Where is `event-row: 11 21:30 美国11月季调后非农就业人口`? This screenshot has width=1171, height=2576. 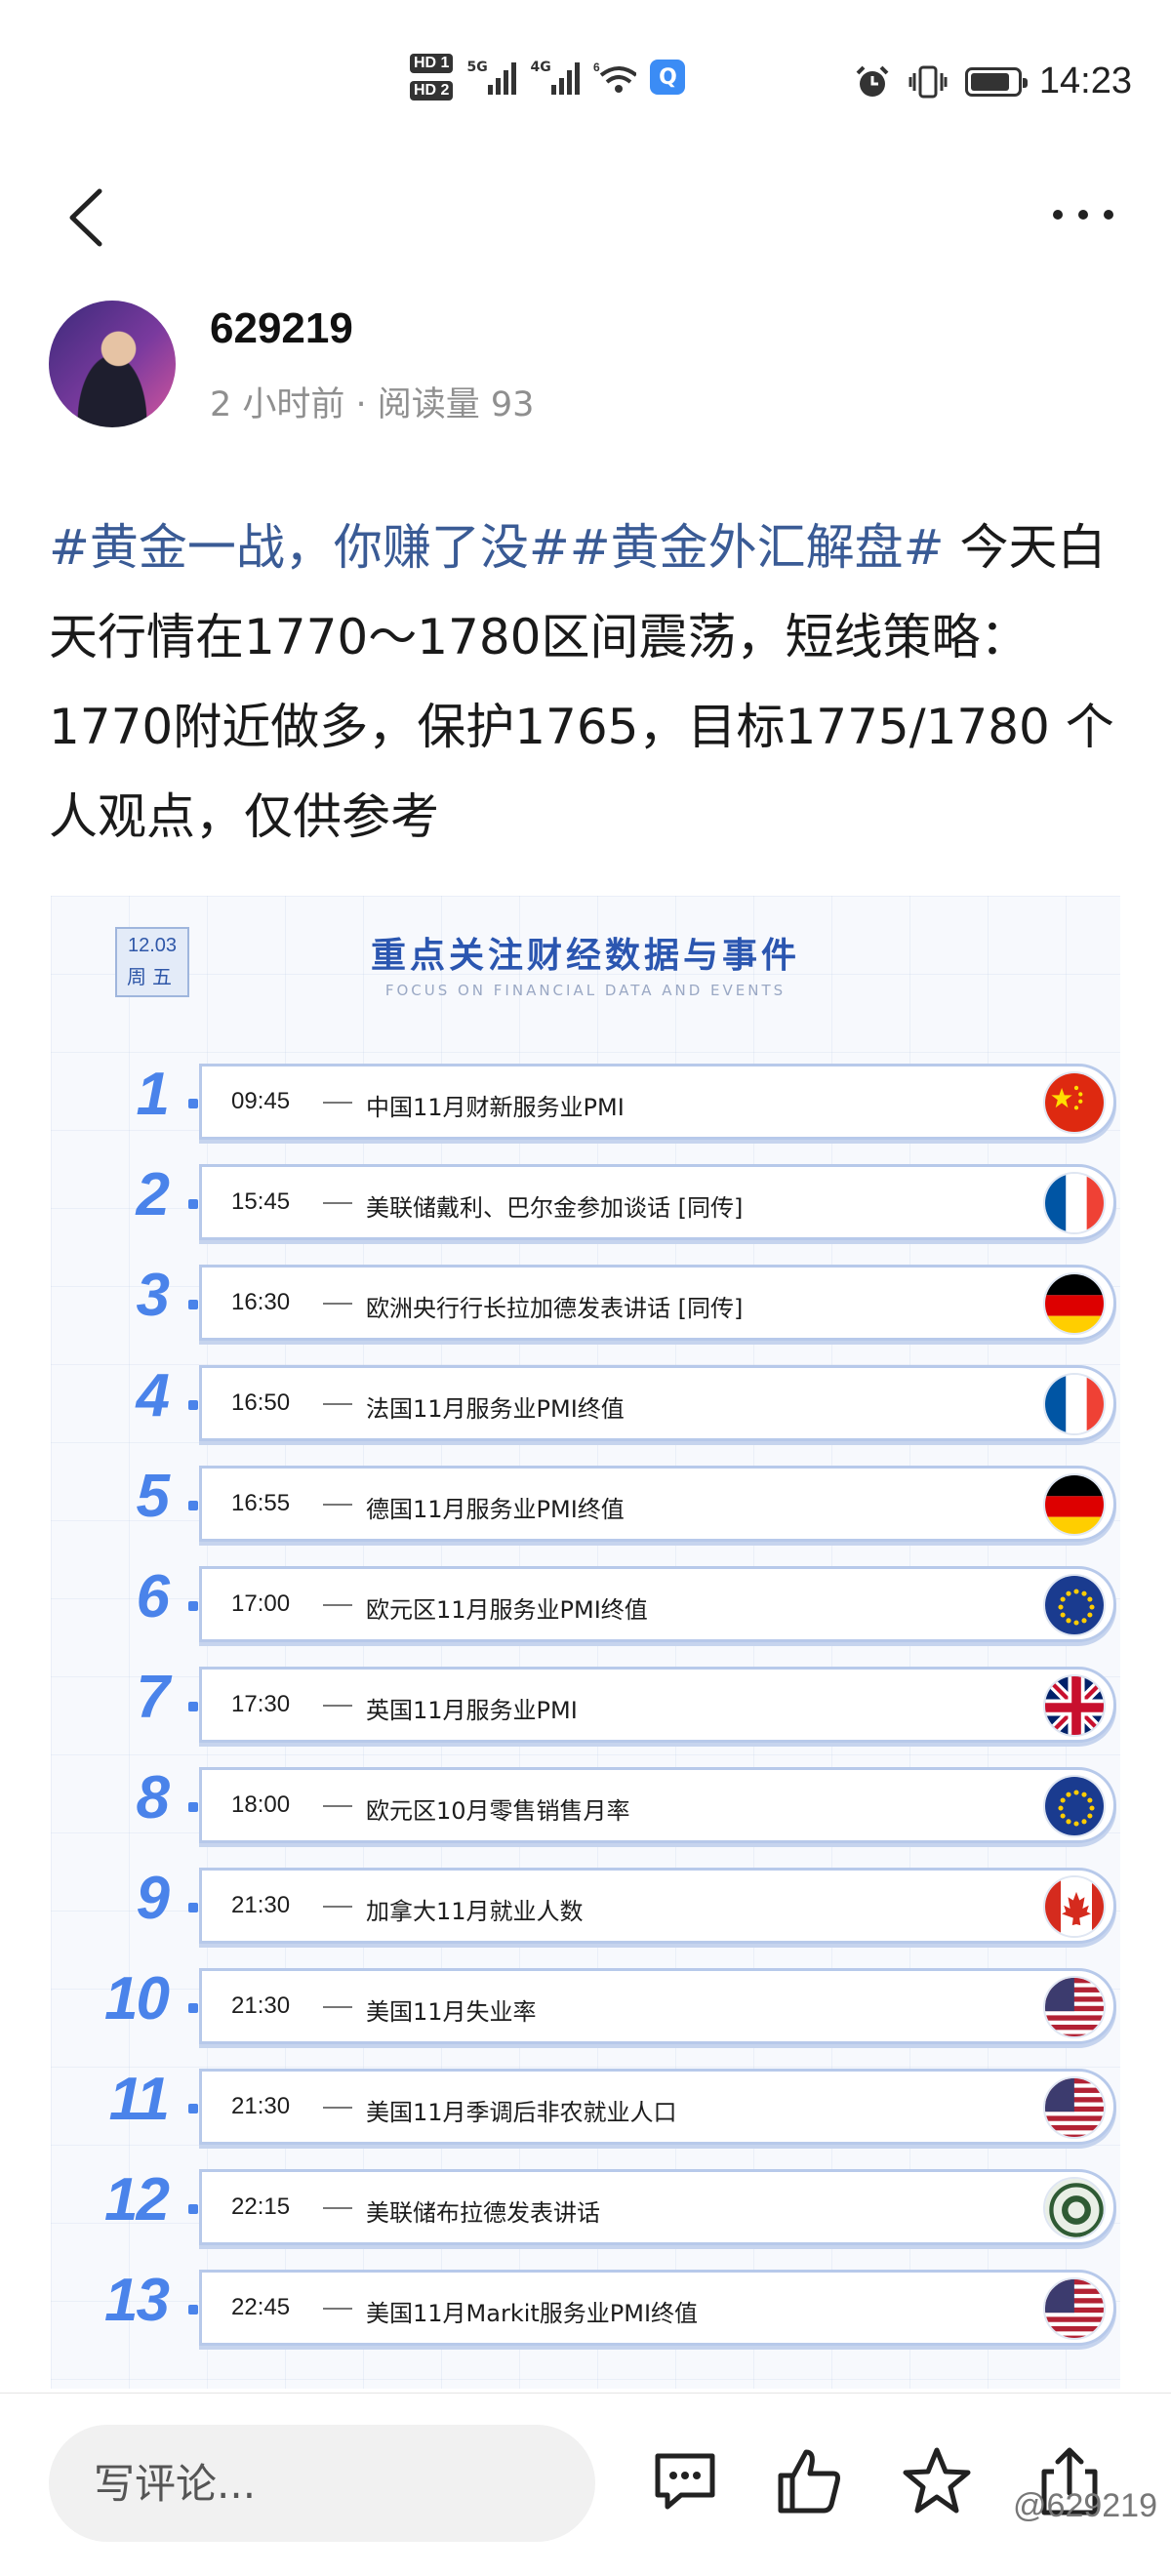
event-row: 11 21:30 美国11月季调后非农就业人口 is located at coordinates (585, 2105).